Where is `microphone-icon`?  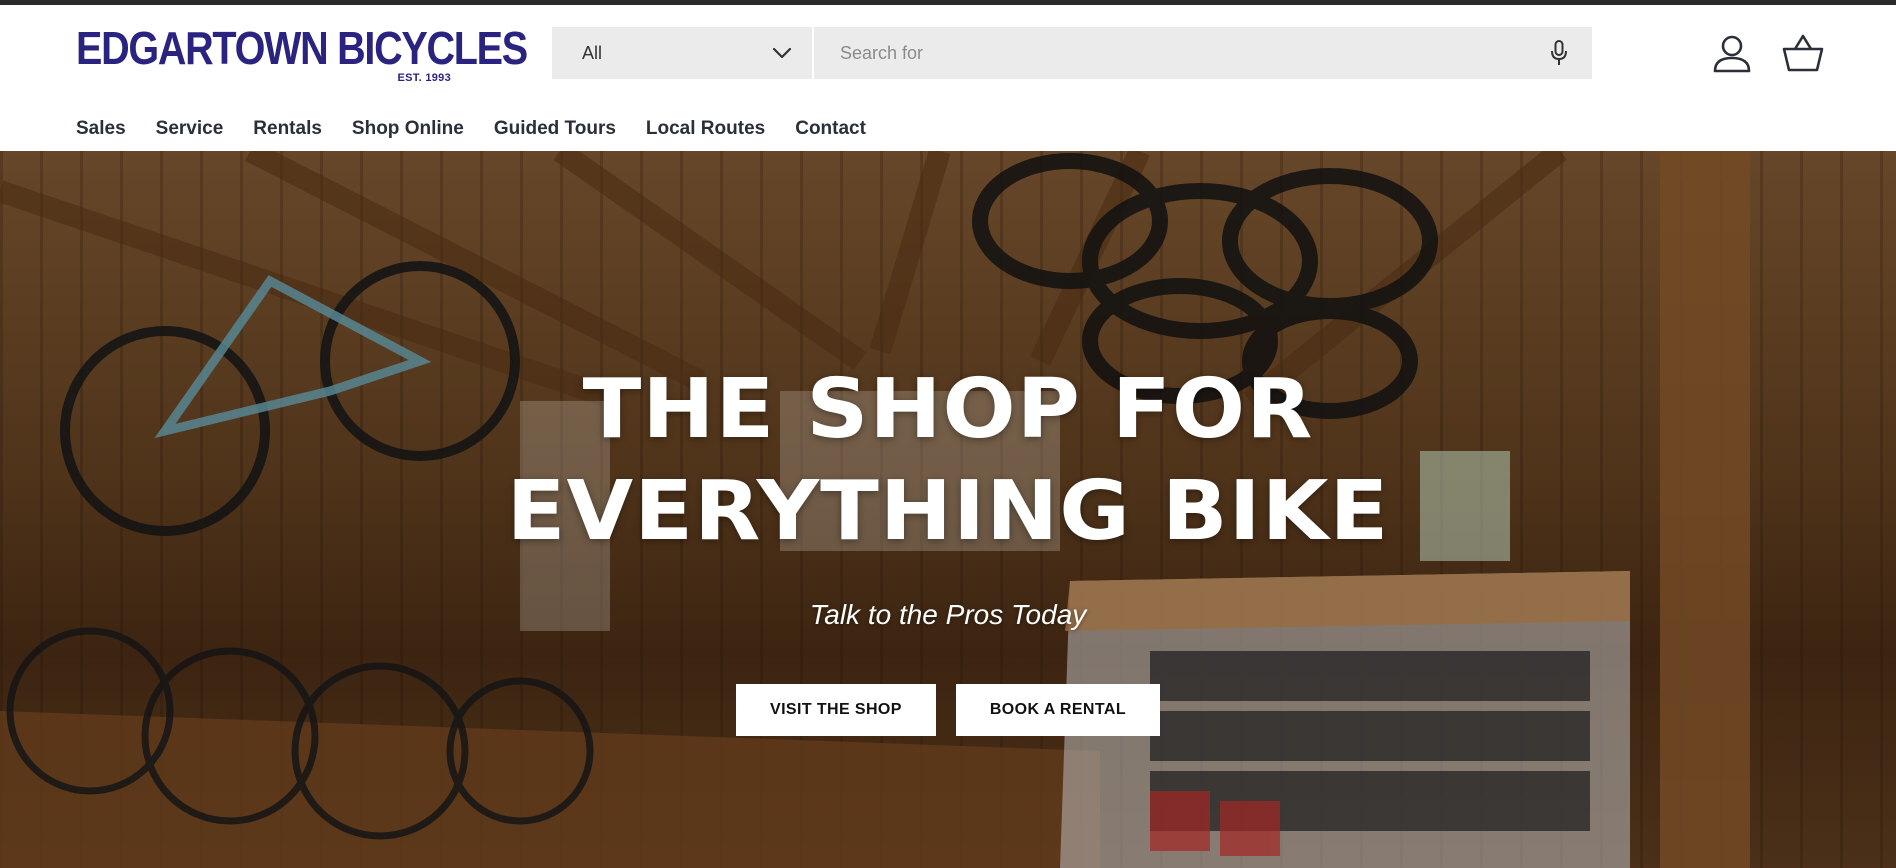 microphone-icon is located at coordinates (1559, 53).